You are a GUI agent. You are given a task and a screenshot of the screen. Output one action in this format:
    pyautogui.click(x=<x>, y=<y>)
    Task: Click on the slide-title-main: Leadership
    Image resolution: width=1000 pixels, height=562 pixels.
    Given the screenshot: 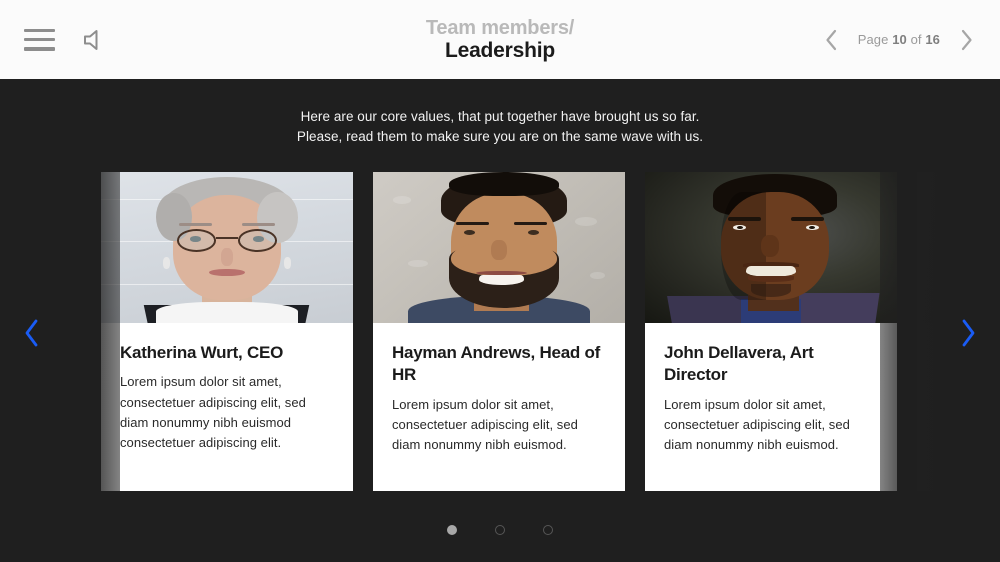 What is the action you would take?
    pyautogui.click(x=500, y=50)
    